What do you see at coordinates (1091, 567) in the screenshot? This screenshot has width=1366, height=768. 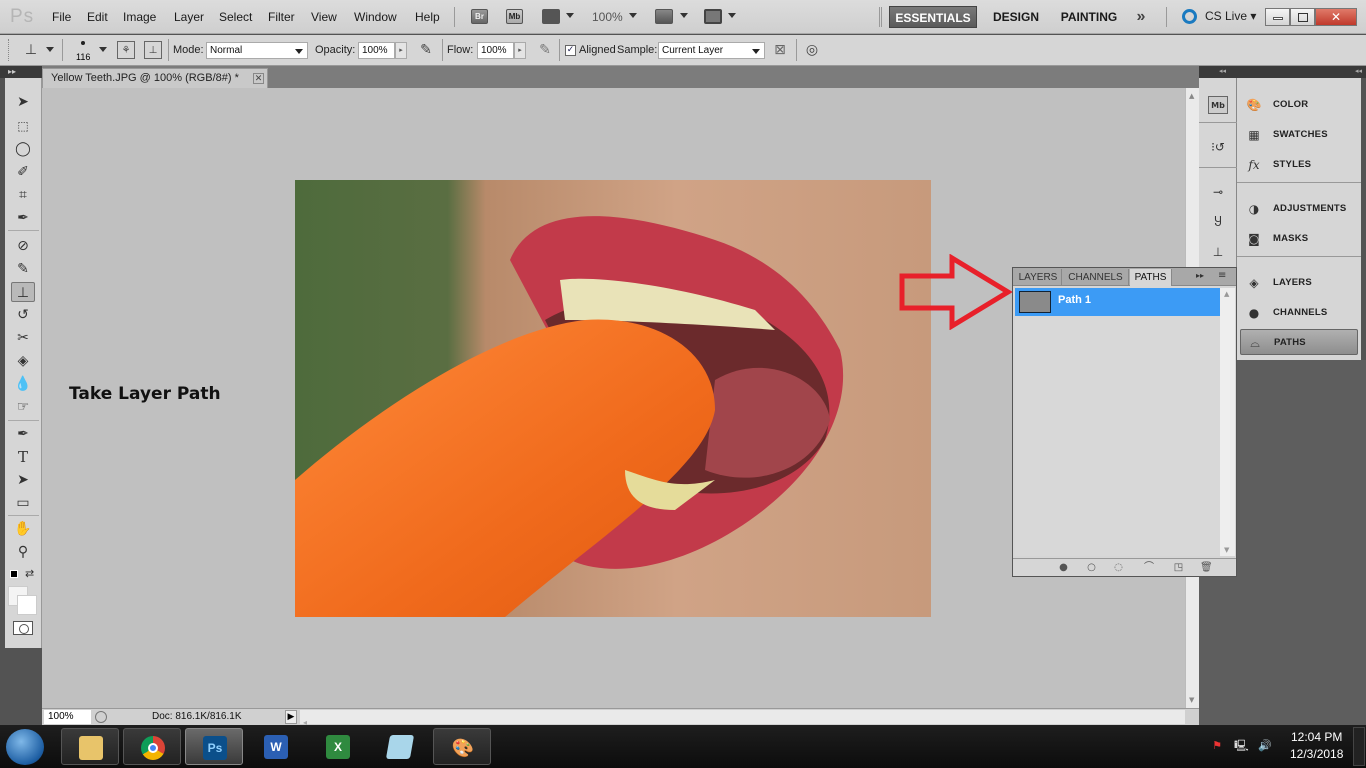 I see `stroke-path-icon: ○` at bounding box center [1091, 567].